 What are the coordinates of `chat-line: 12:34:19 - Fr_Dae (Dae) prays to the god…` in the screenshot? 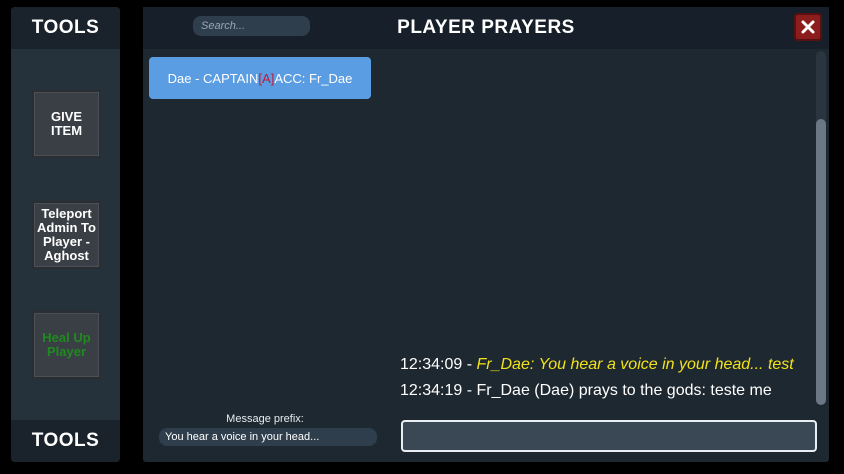 It's located at (586, 391).